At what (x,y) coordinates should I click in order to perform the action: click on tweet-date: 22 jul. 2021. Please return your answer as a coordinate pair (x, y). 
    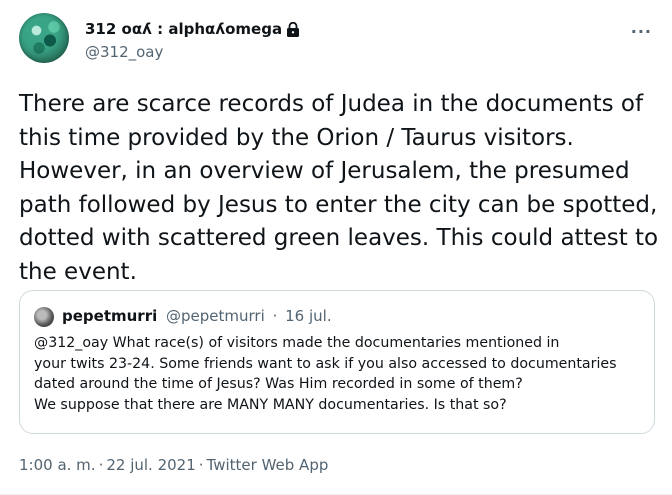
    Looking at the image, I should click on (150, 465).